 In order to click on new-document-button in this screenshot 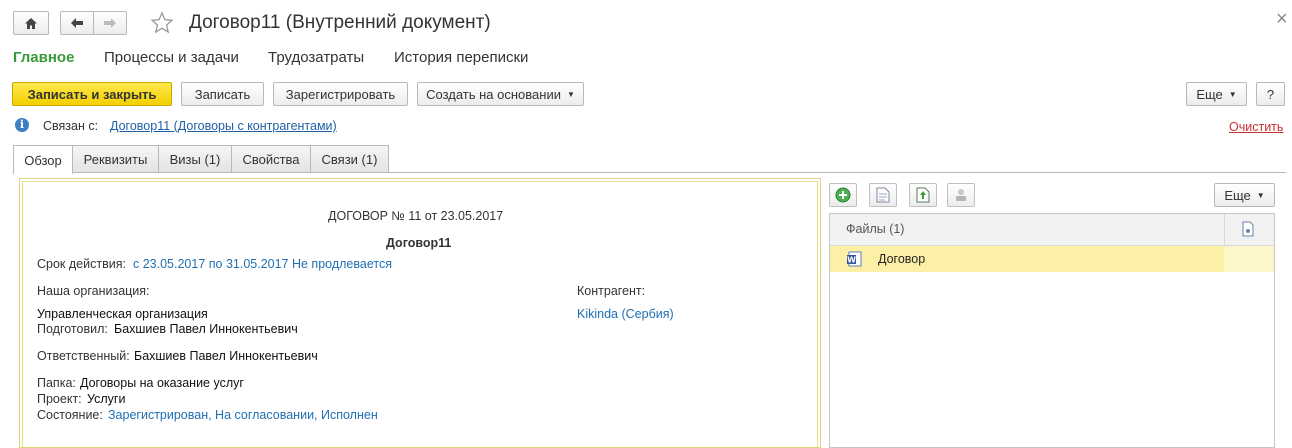, I will do `click(883, 195)`.